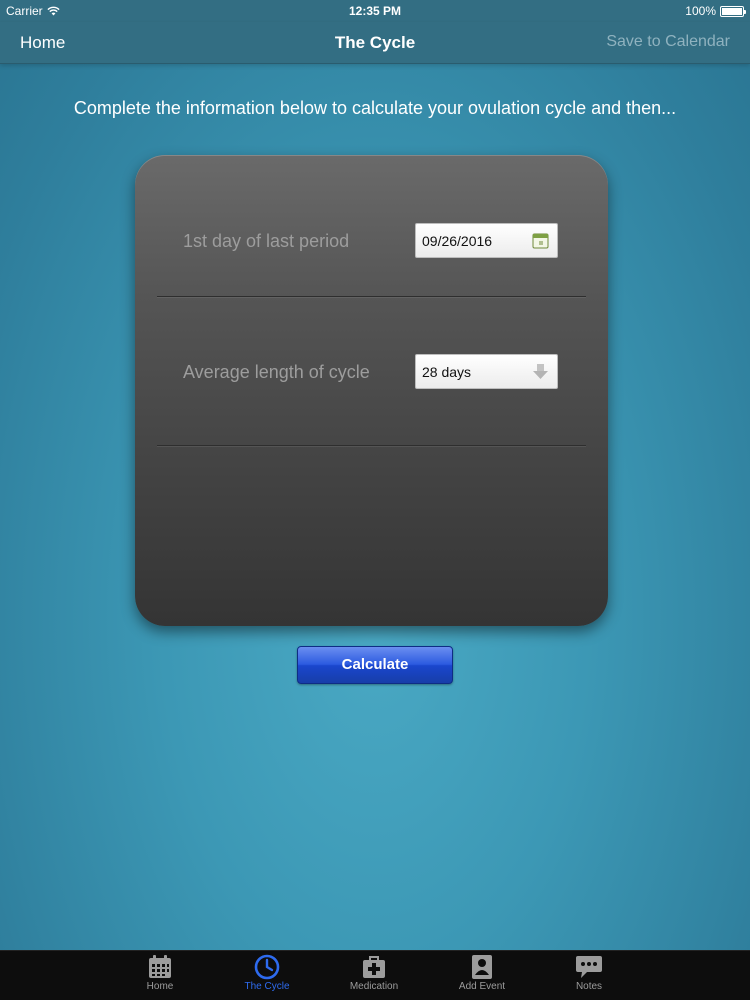  I want to click on battery-icon, so click(733, 11).